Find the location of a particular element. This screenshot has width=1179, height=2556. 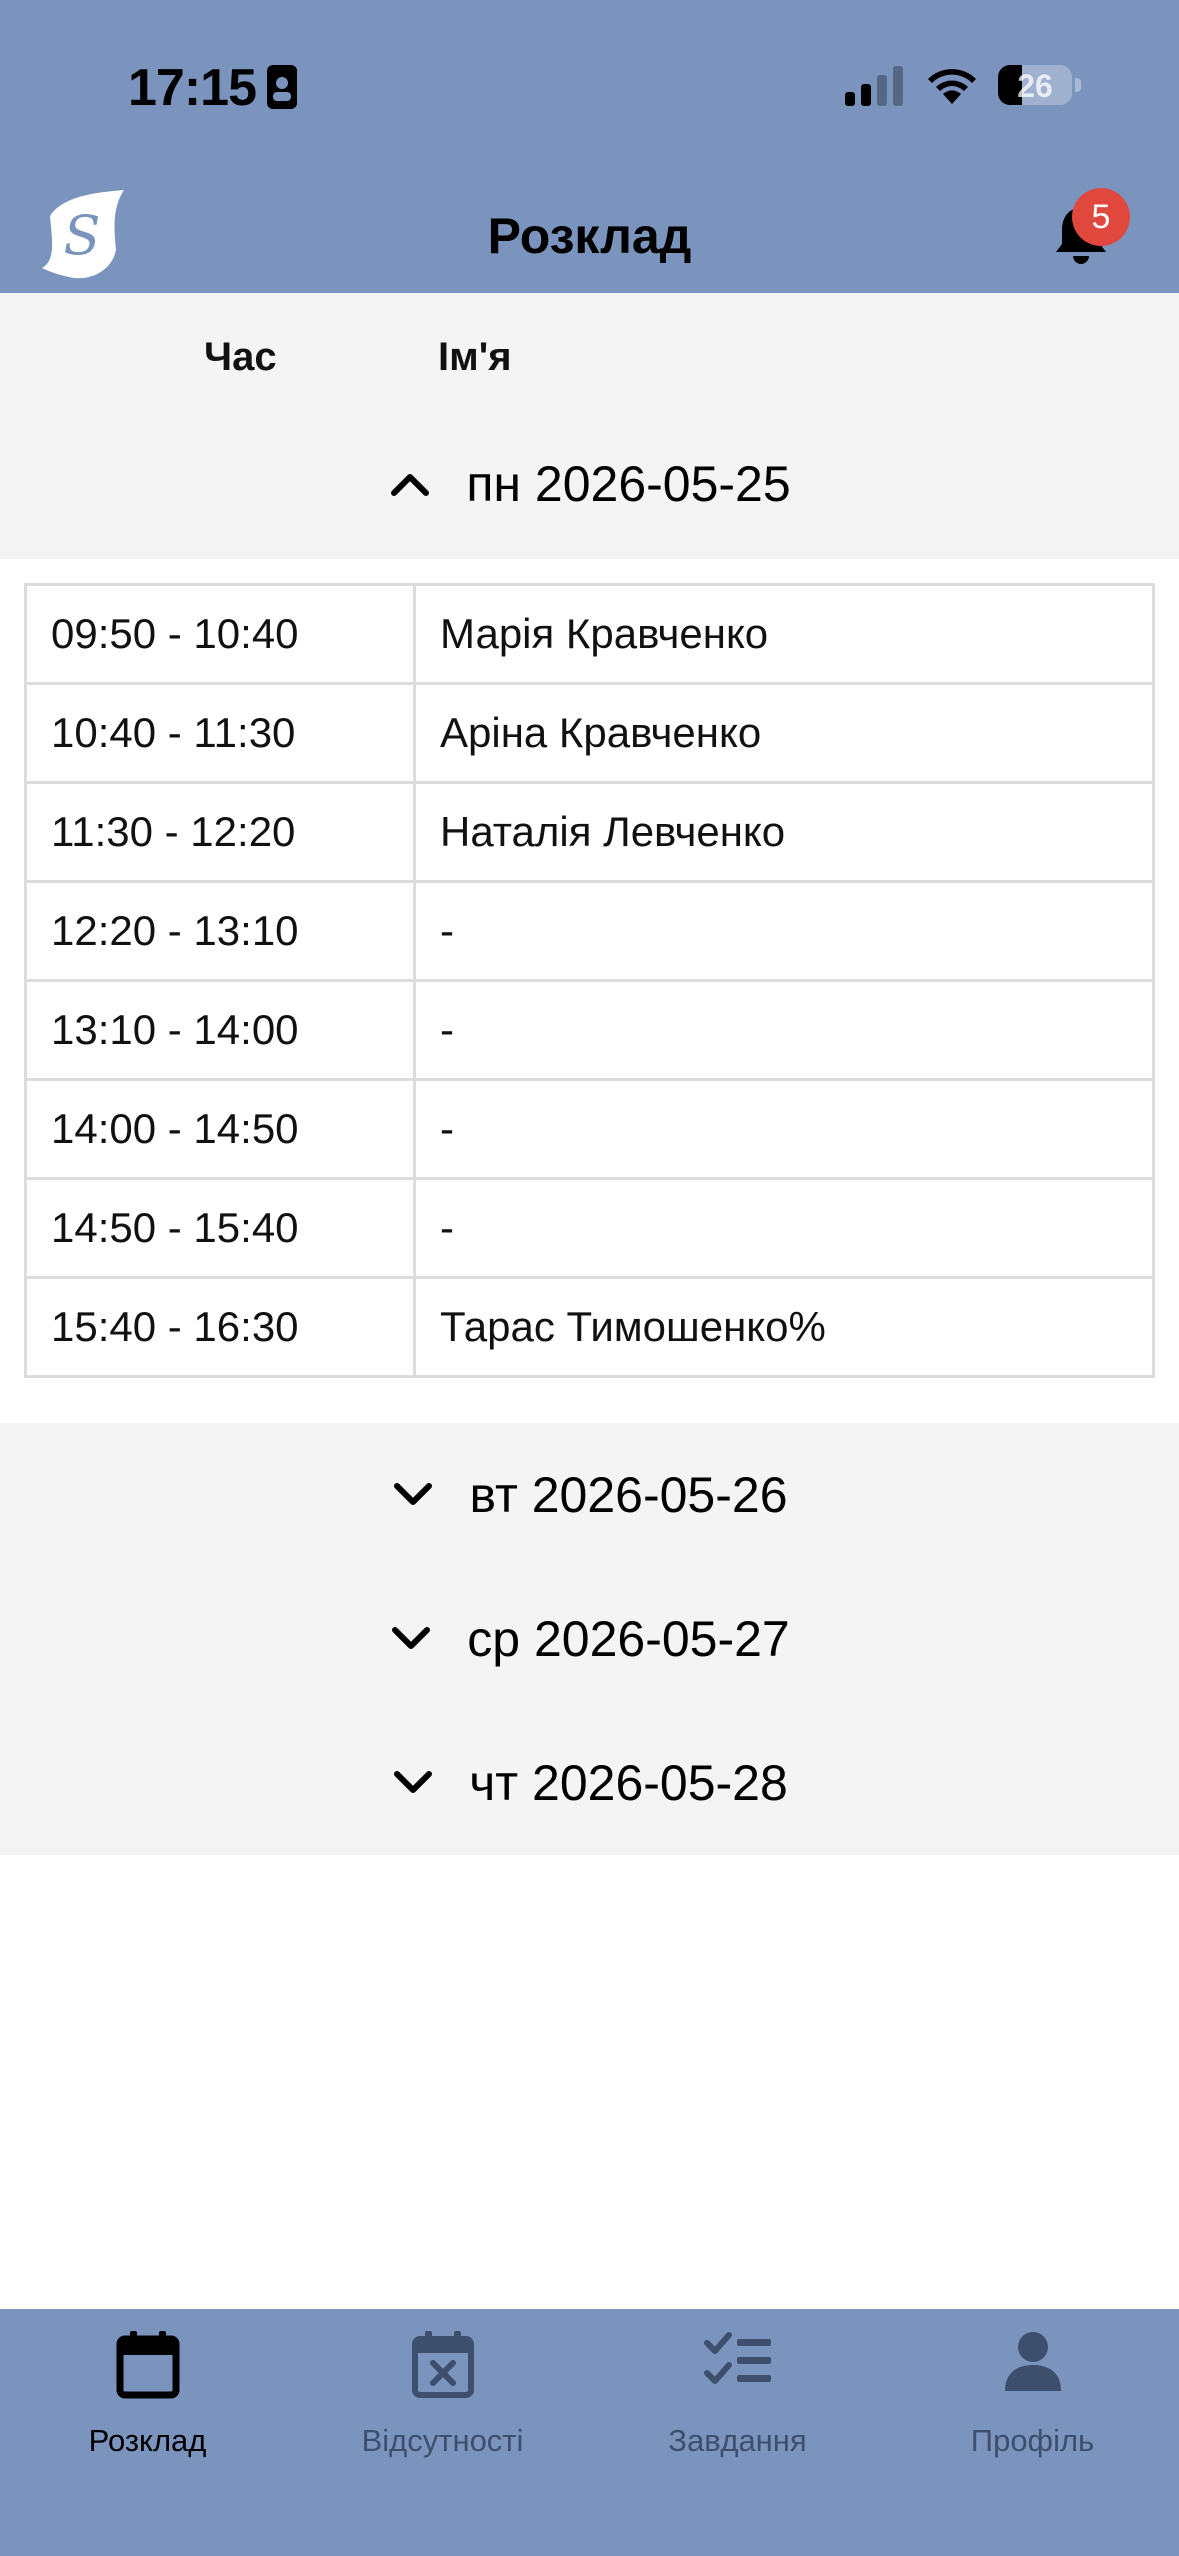

day-section-header: вт 2026-05-26 is located at coordinates (589, 1495).